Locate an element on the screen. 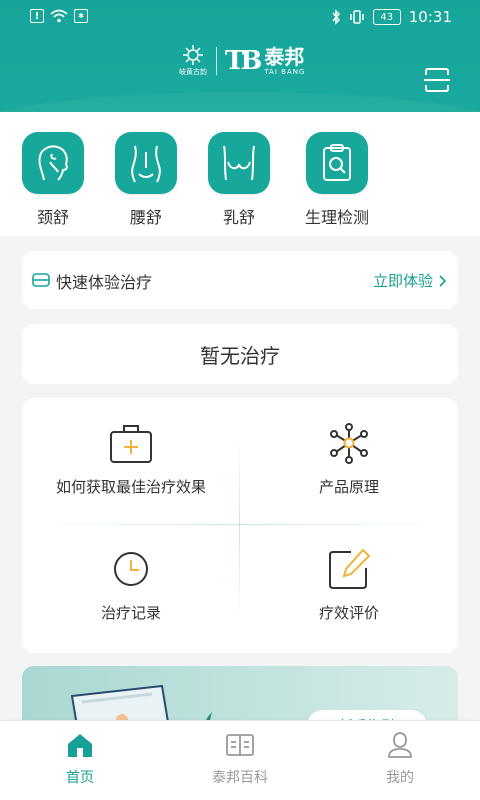 The image size is (480, 800). brand-logo: 岐黄古韵 TB 泰邦 TAI BANG is located at coordinates (241, 61).